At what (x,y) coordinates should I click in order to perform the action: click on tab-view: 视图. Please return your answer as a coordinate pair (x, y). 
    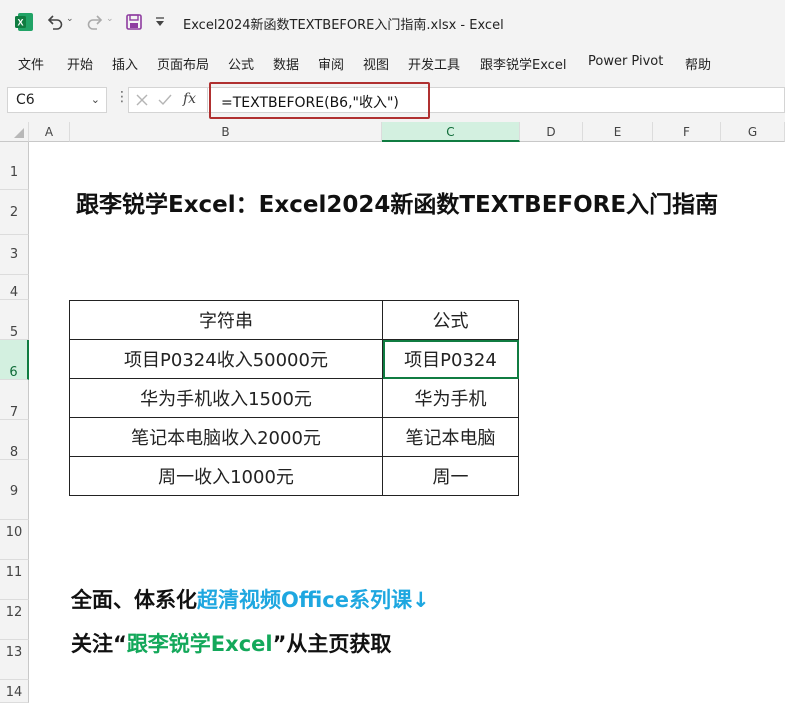
    Looking at the image, I should click on (376, 63).